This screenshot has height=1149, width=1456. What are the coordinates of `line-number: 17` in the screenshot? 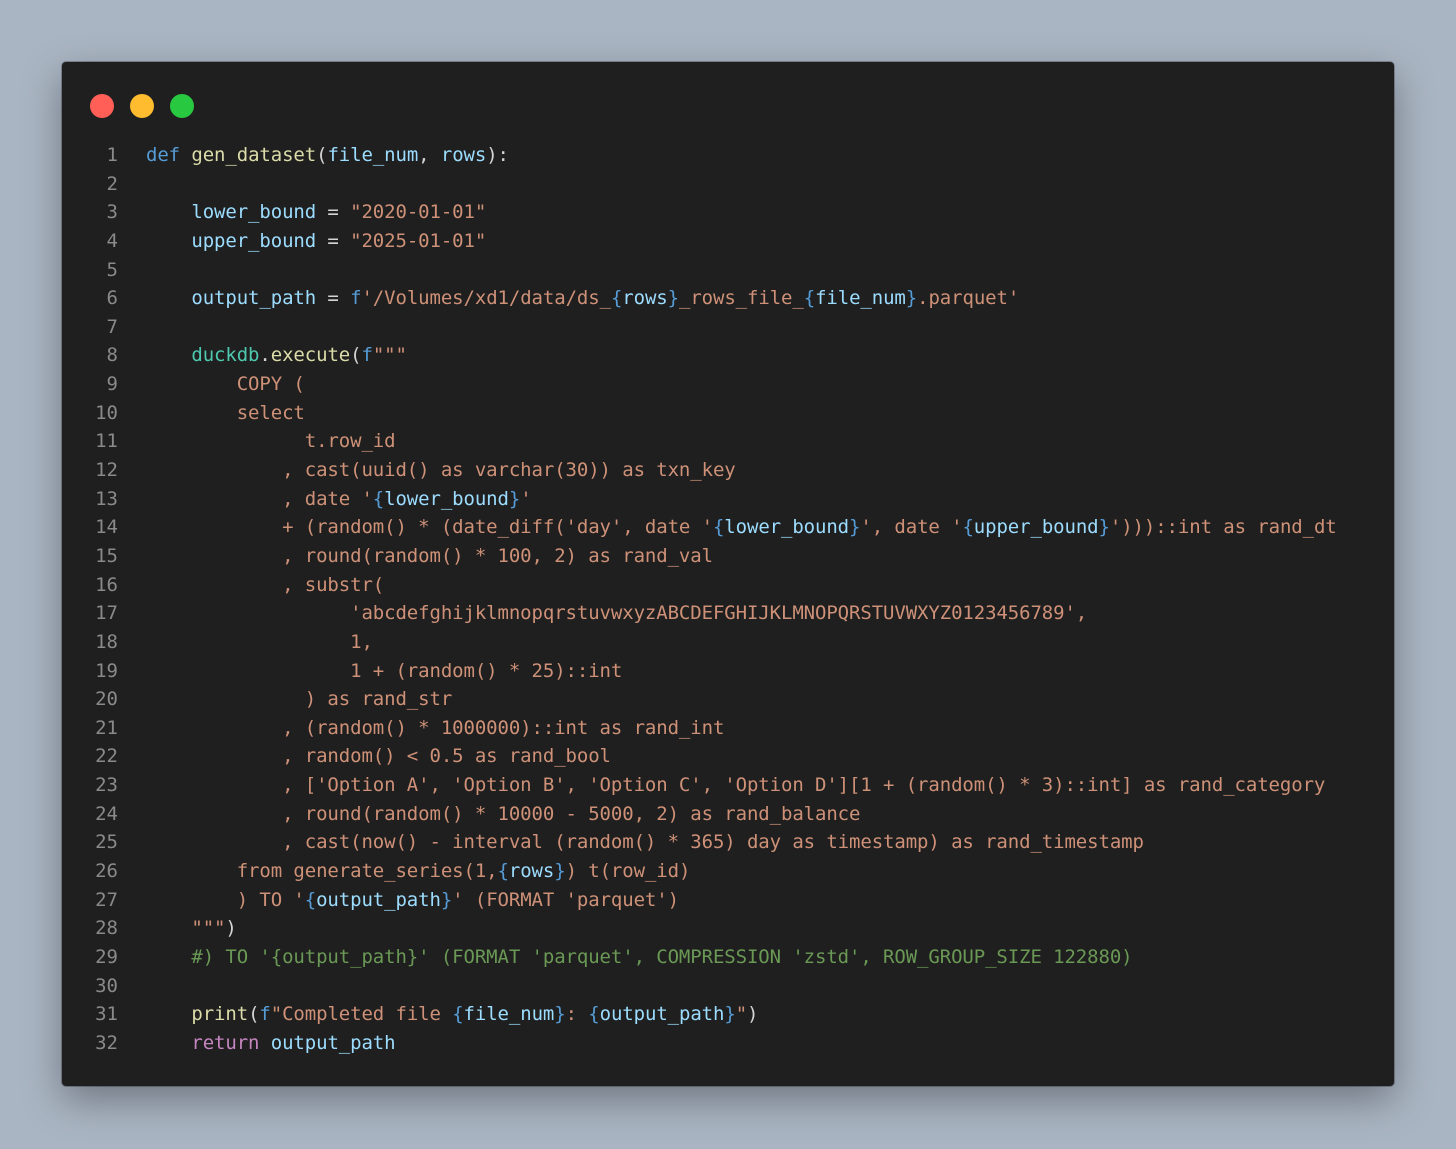 It's located at (106, 613).